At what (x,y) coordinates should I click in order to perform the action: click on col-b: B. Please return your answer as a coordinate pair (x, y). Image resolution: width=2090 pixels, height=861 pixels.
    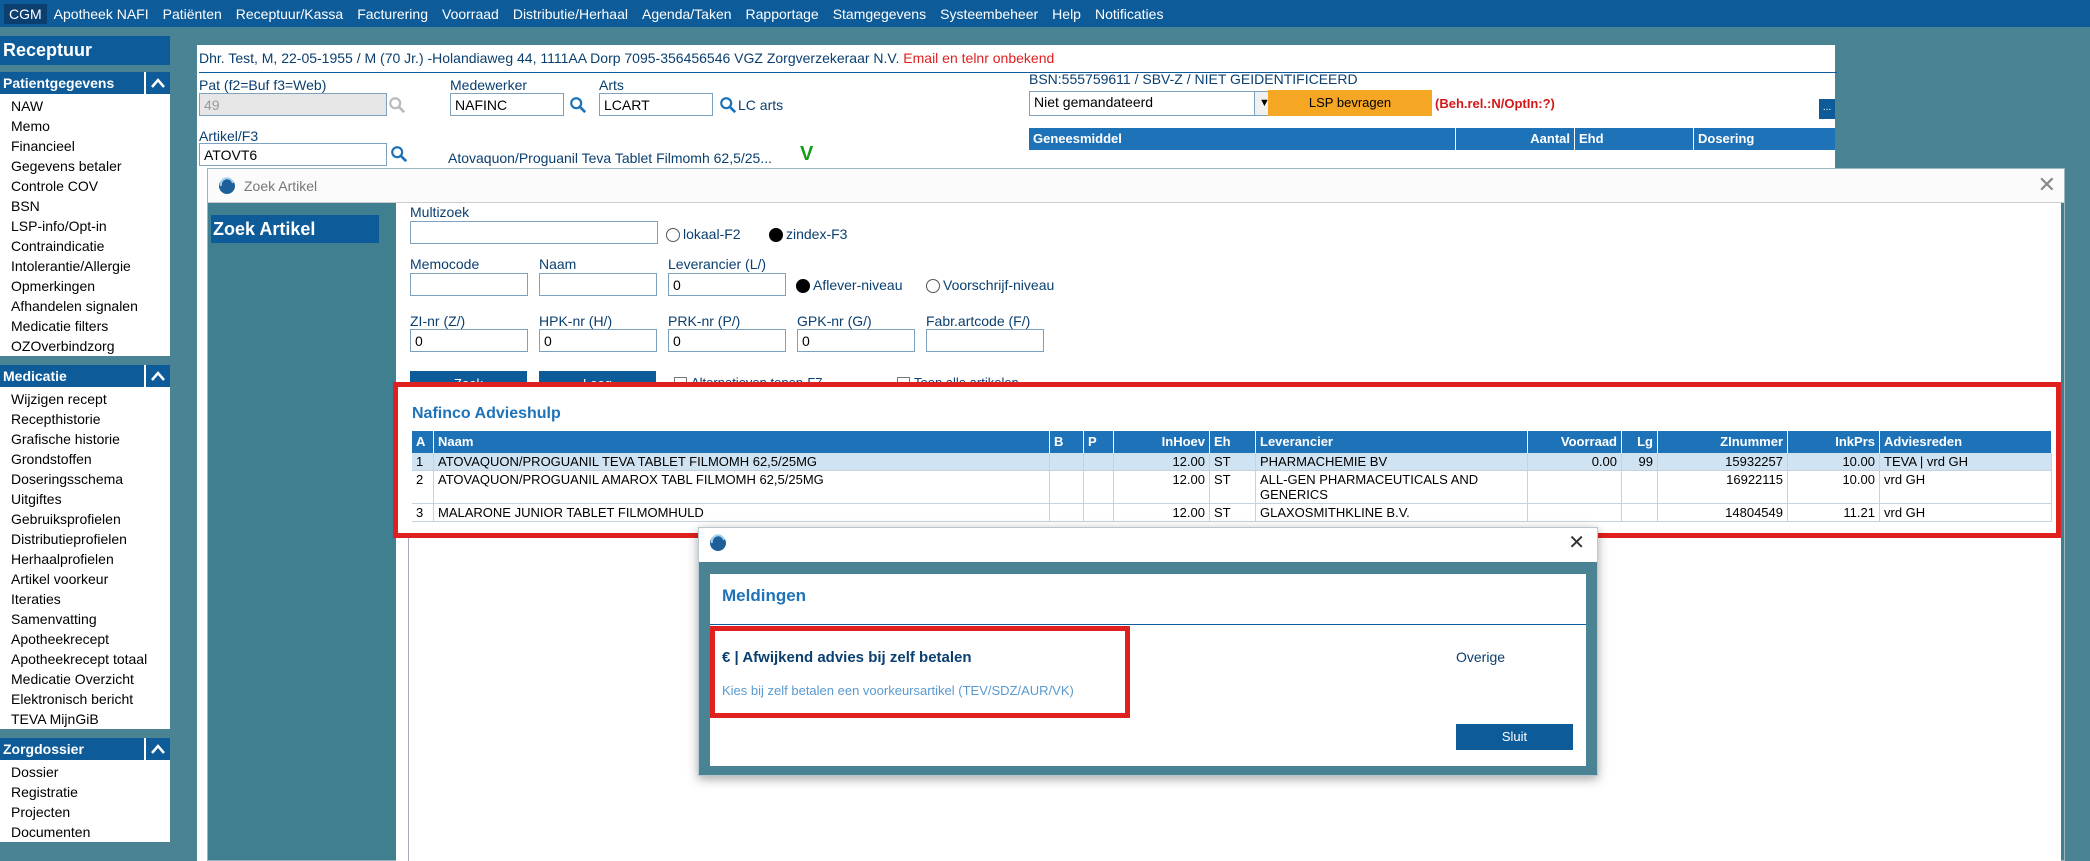
    Looking at the image, I should click on (1067, 442).